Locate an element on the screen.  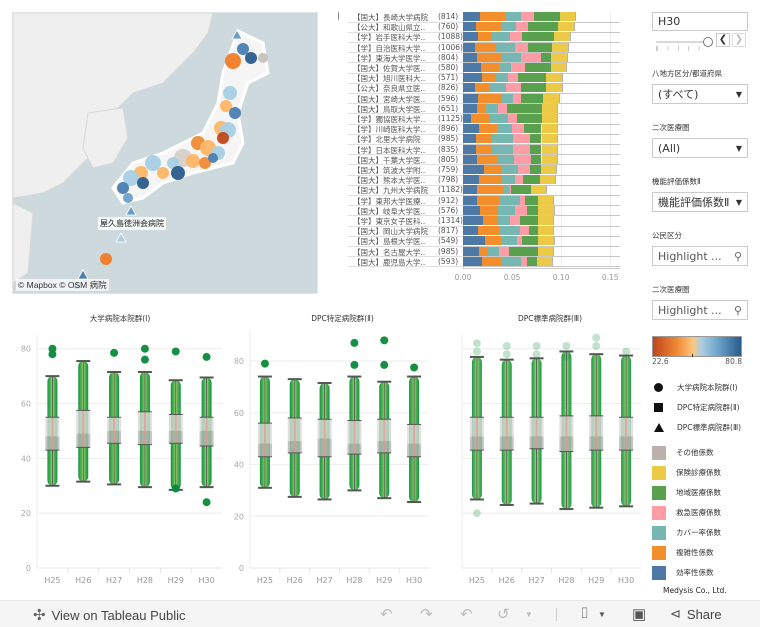
ranking-row: 【国大】鹿児島大学.. (593) is located at coordinates (480, 261).